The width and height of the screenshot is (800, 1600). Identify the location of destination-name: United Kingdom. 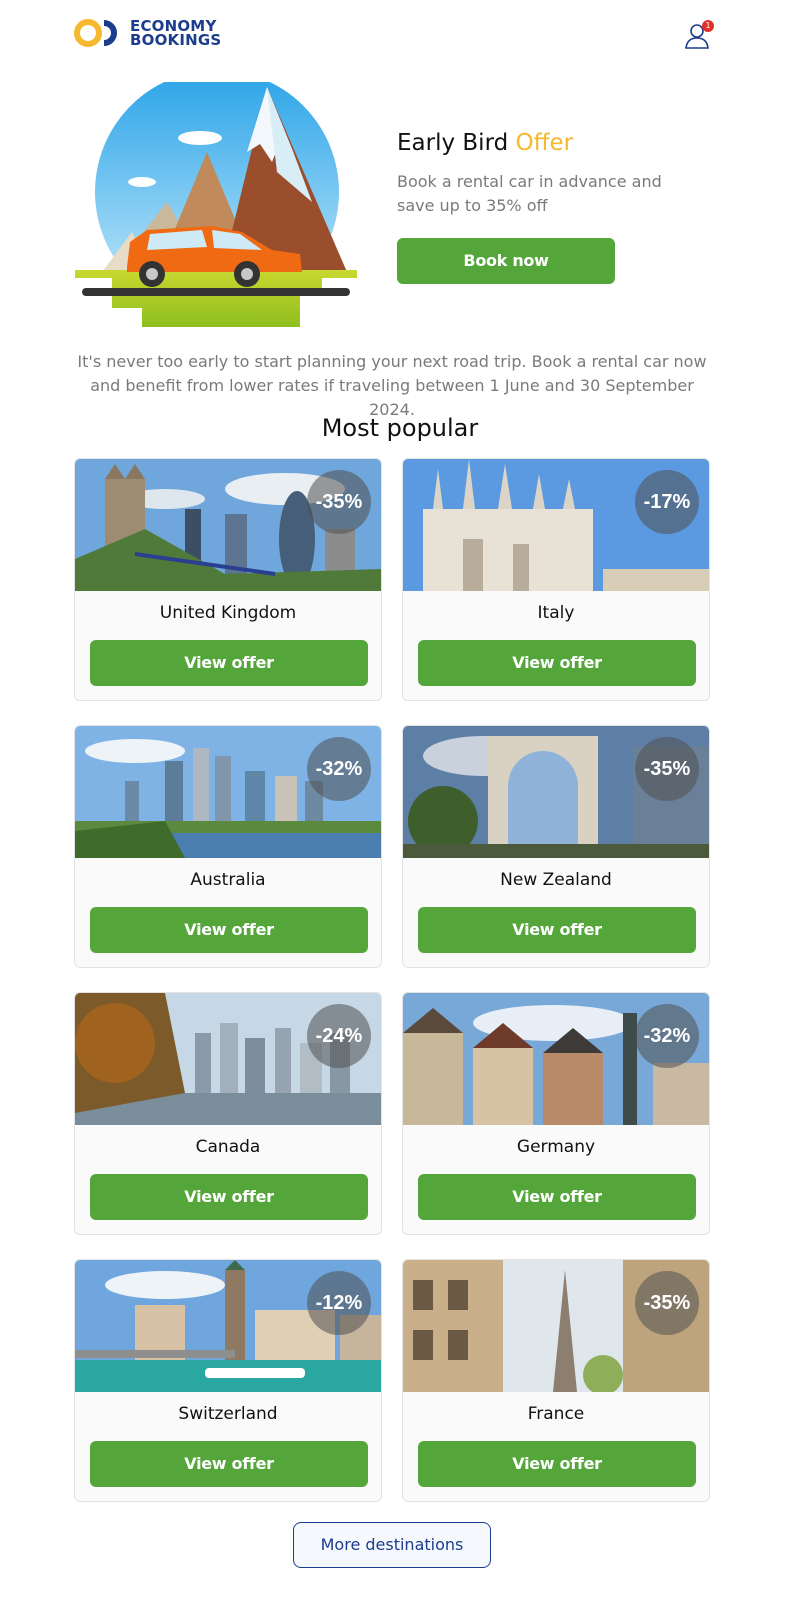
(228, 613).